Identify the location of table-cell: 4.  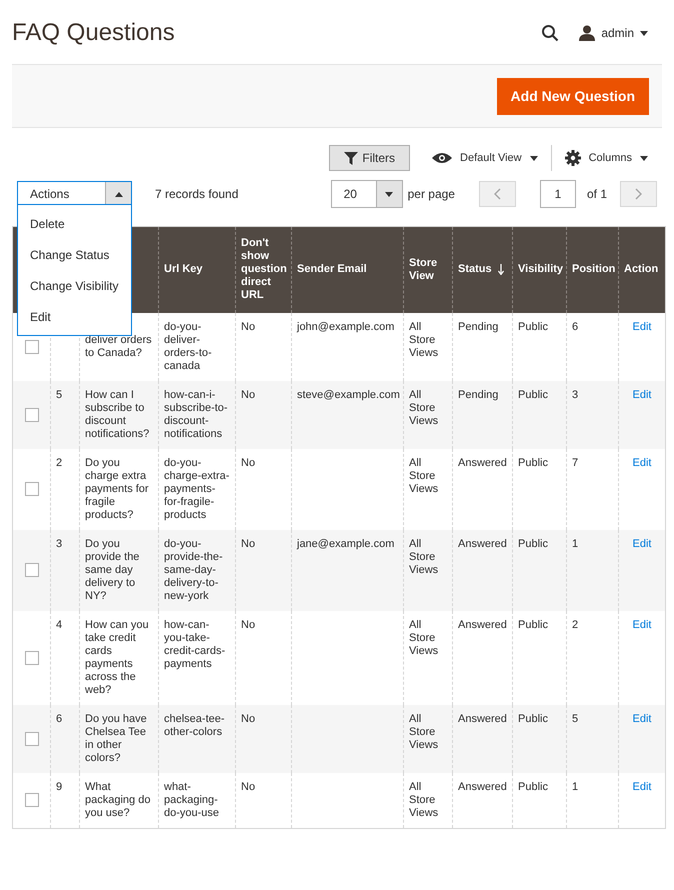
(59, 624).